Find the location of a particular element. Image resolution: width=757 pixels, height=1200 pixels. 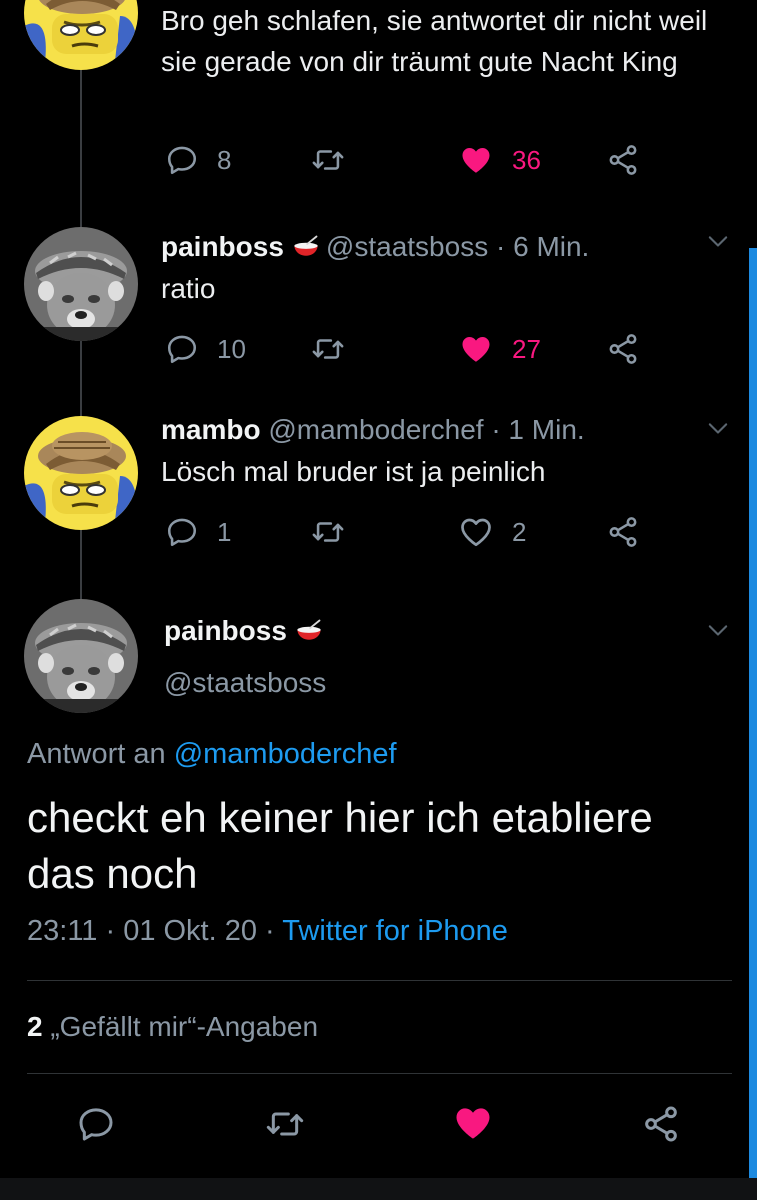

tweet-time: · 1 Min. is located at coordinates (538, 429).